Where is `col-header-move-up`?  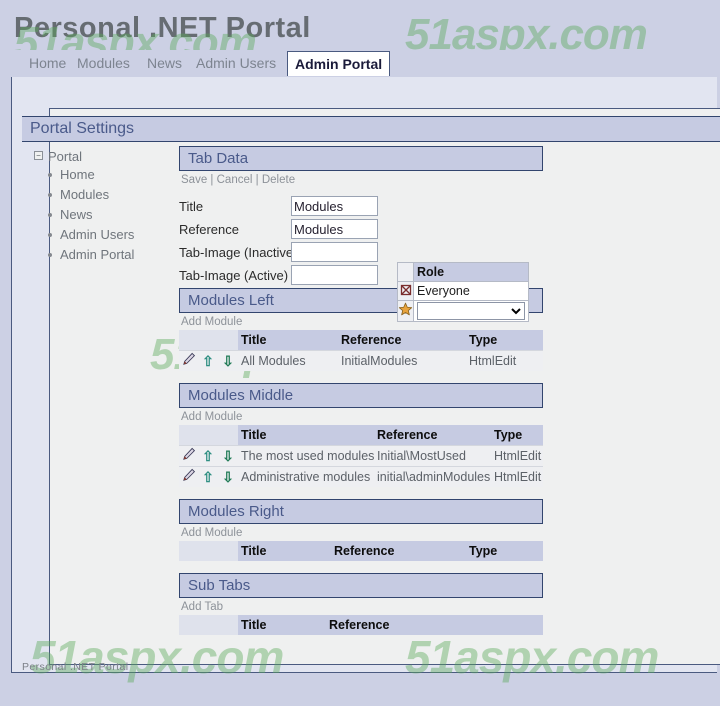
col-header-move-up is located at coordinates (208, 340).